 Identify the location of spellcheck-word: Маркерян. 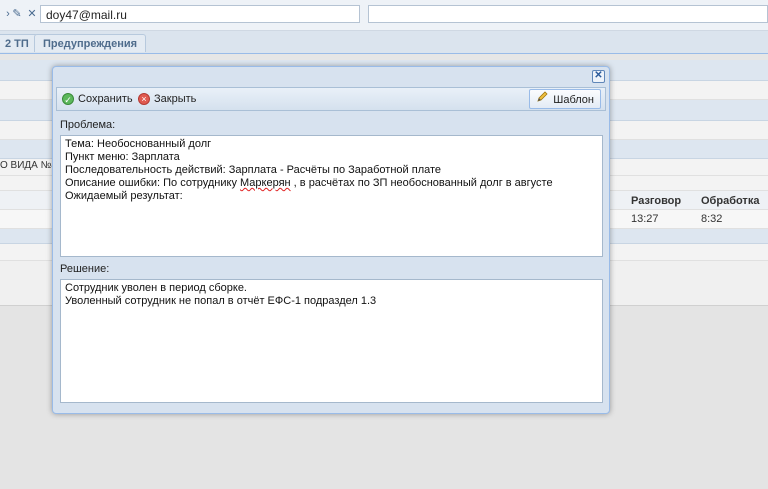
(265, 183).